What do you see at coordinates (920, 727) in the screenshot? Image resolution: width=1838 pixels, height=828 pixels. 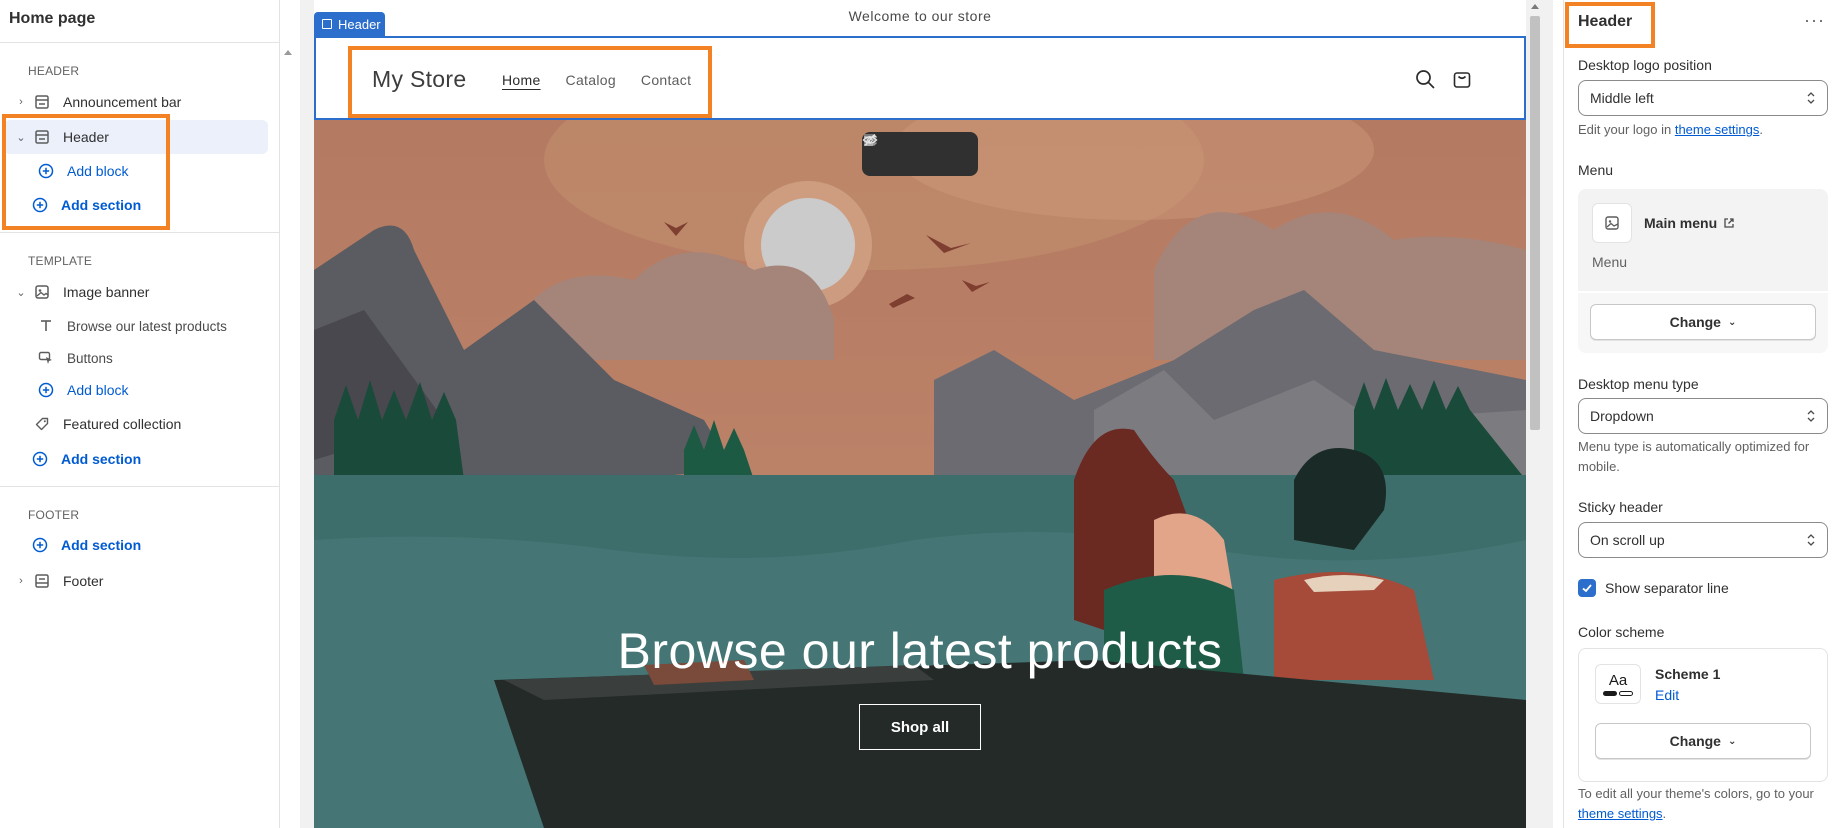 I see `shop-all-button: Shop all` at bounding box center [920, 727].